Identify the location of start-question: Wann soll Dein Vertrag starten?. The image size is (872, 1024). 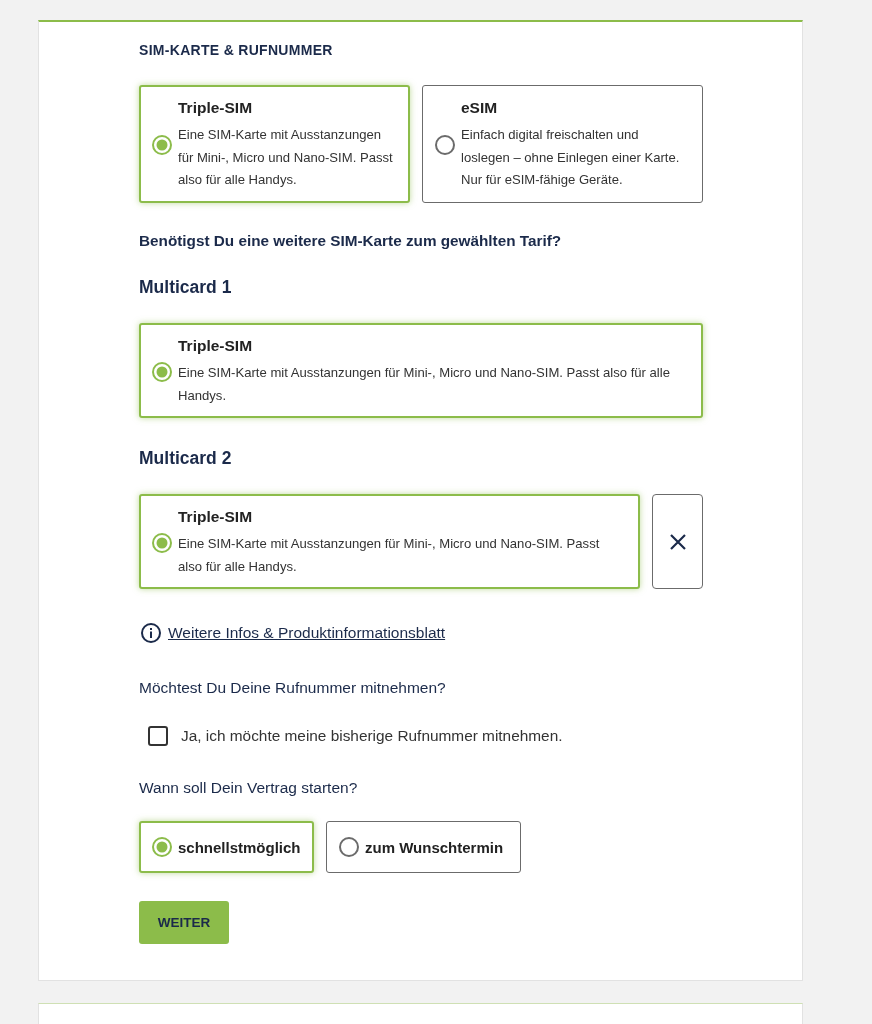
(249, 788).